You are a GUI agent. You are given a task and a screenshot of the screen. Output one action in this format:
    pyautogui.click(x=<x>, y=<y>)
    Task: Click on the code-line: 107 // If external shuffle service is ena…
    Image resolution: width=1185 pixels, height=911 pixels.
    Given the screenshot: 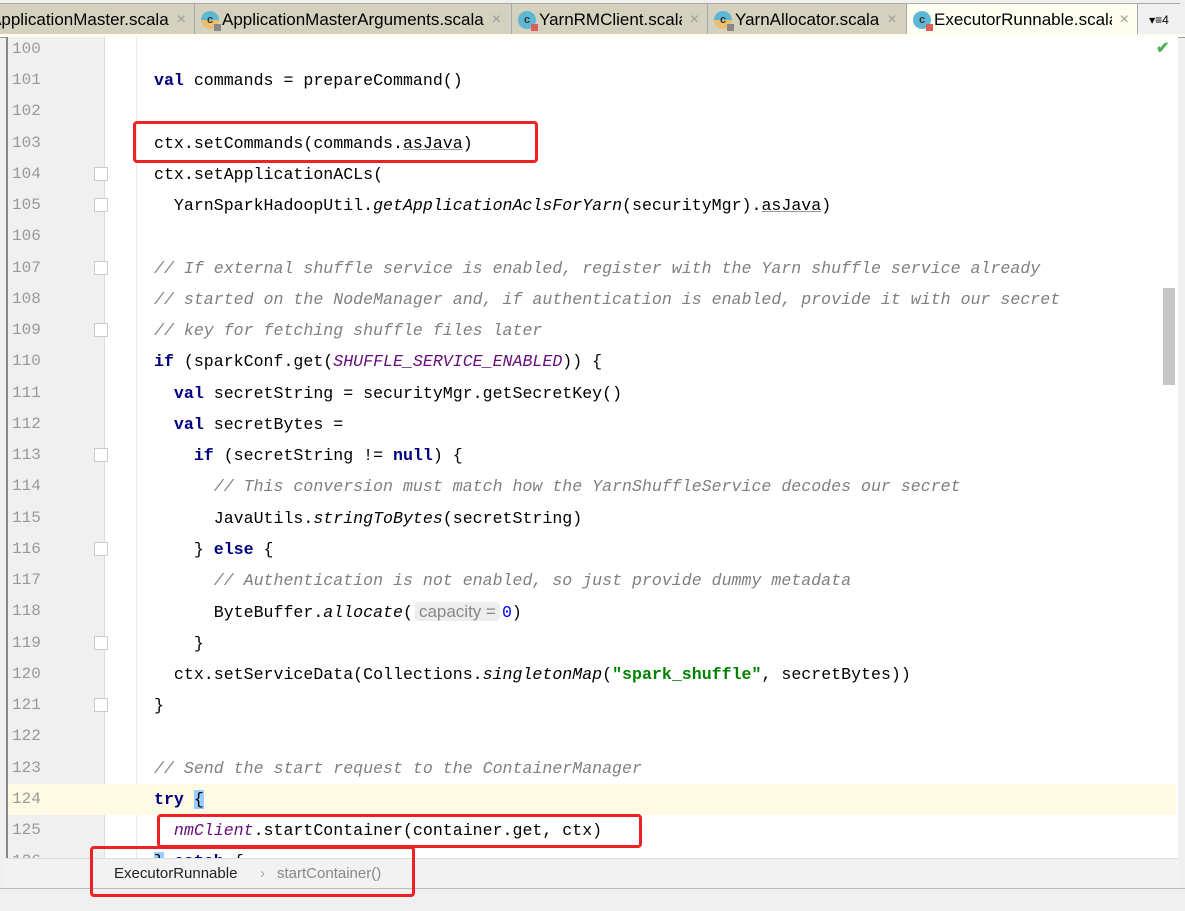 What is the action you would take?
    pyautogui.click(x=592, y=268)
    